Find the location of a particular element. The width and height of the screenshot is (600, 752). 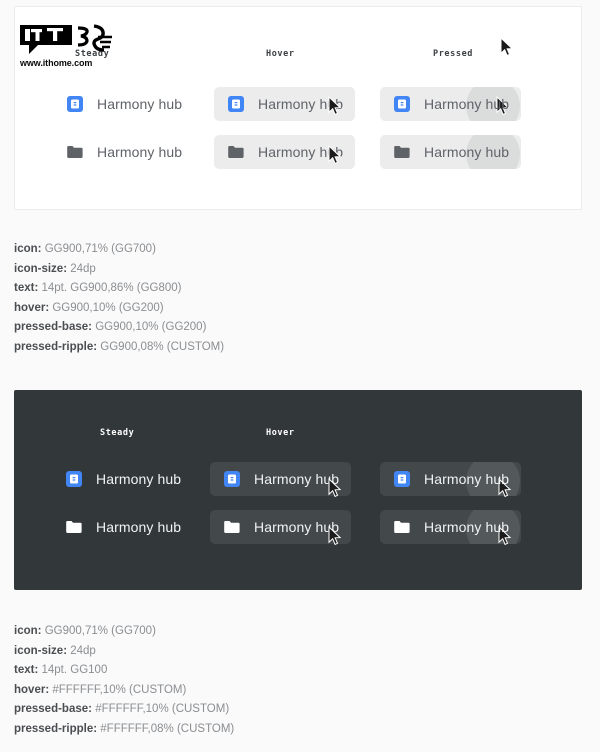

spec-row: hover: GG900,10% (GG200) is located at coordinates (294, 309).